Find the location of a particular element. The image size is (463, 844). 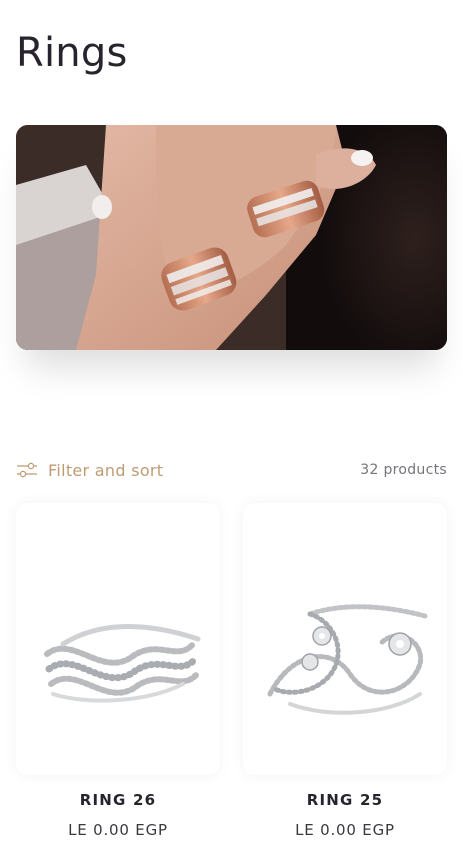

product-title: RING 26 is located at coordinates (118, 800).